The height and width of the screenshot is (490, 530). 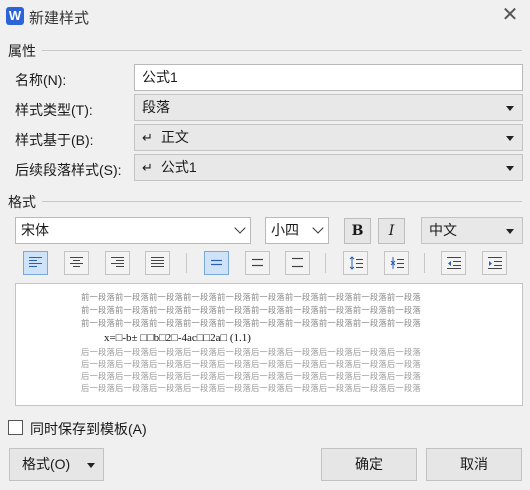 What do you see at coordinates (68, 170) in the screenshot?
I see `next-style-label: 后续段落样式(S):` at bounding box center [68, 170].